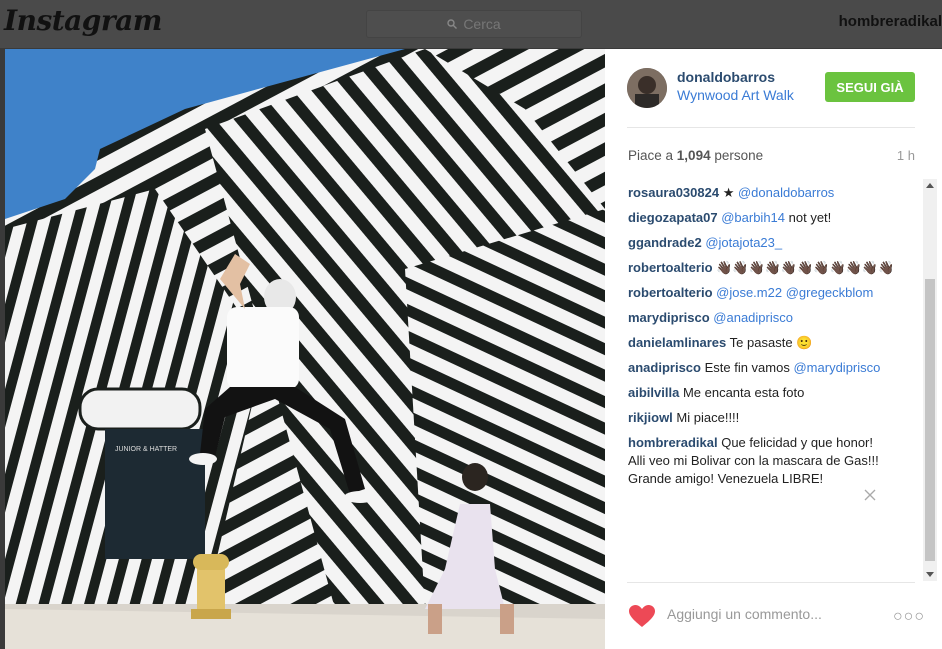 This screenshot has width=942, height=649. I want to click on instagram-logo: Instagram, so click(83, 20).